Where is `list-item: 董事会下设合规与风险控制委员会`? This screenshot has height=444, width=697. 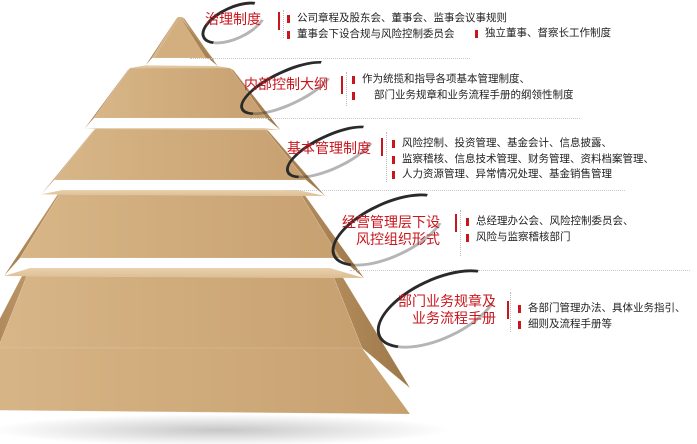
list-item: 董事会下设合规与风险控制委员会 is located at coordinates (371, 35).